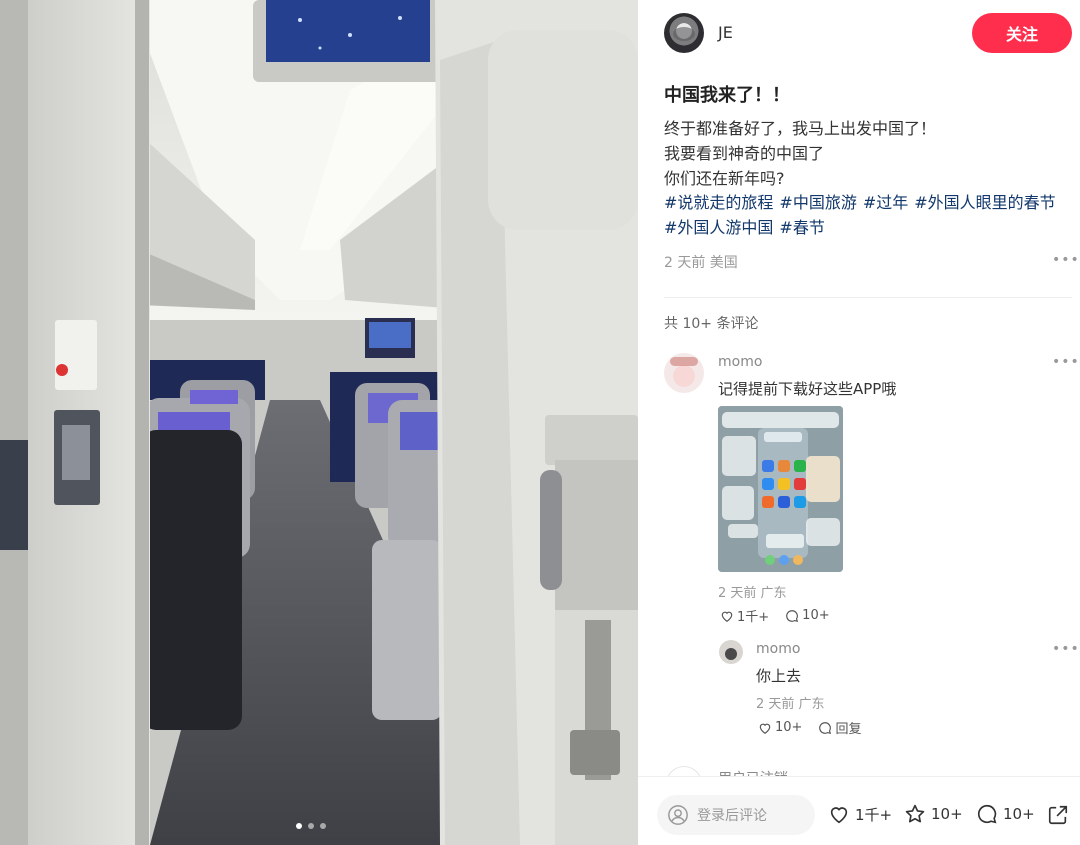 The width and height of the screenshot is (1080, 845). I want to click on reply-avatar, so click(731, 652).